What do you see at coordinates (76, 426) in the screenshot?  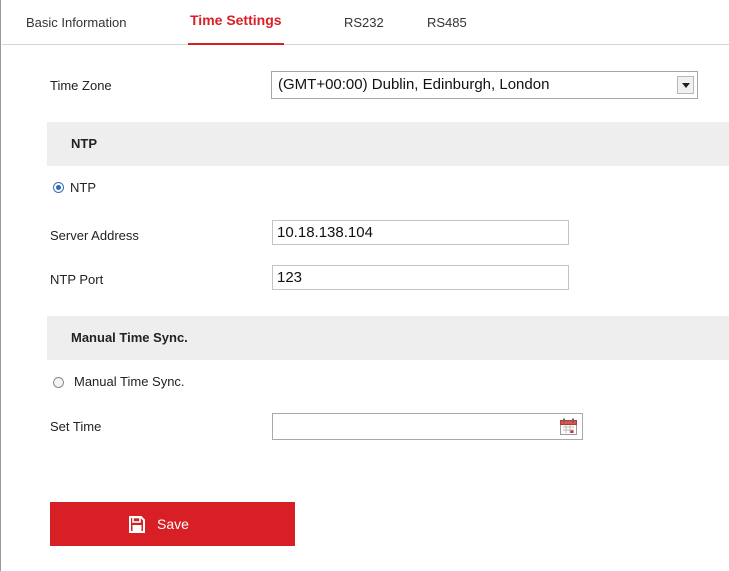 I see `set-time-label: Set Time` at bounding box center [76, 426].